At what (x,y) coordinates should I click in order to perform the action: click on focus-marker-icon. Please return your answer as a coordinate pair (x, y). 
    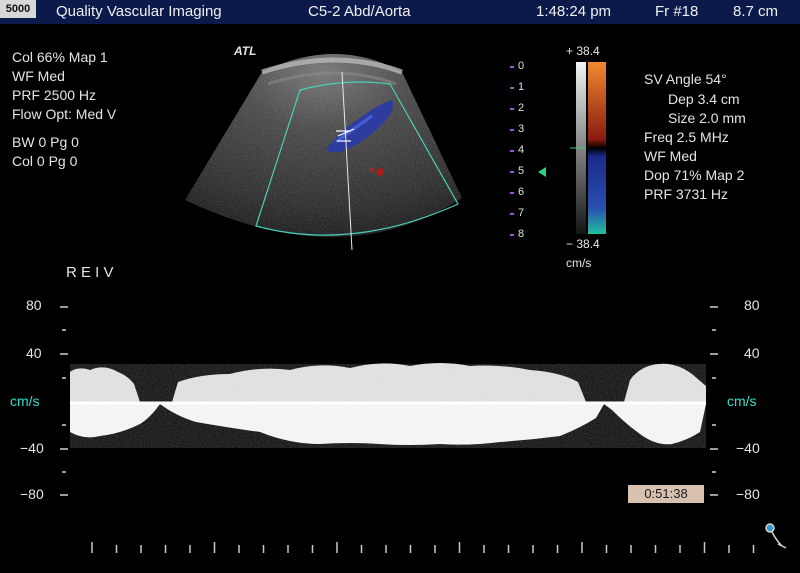
    Looking at the image, I should click on (542, 172).